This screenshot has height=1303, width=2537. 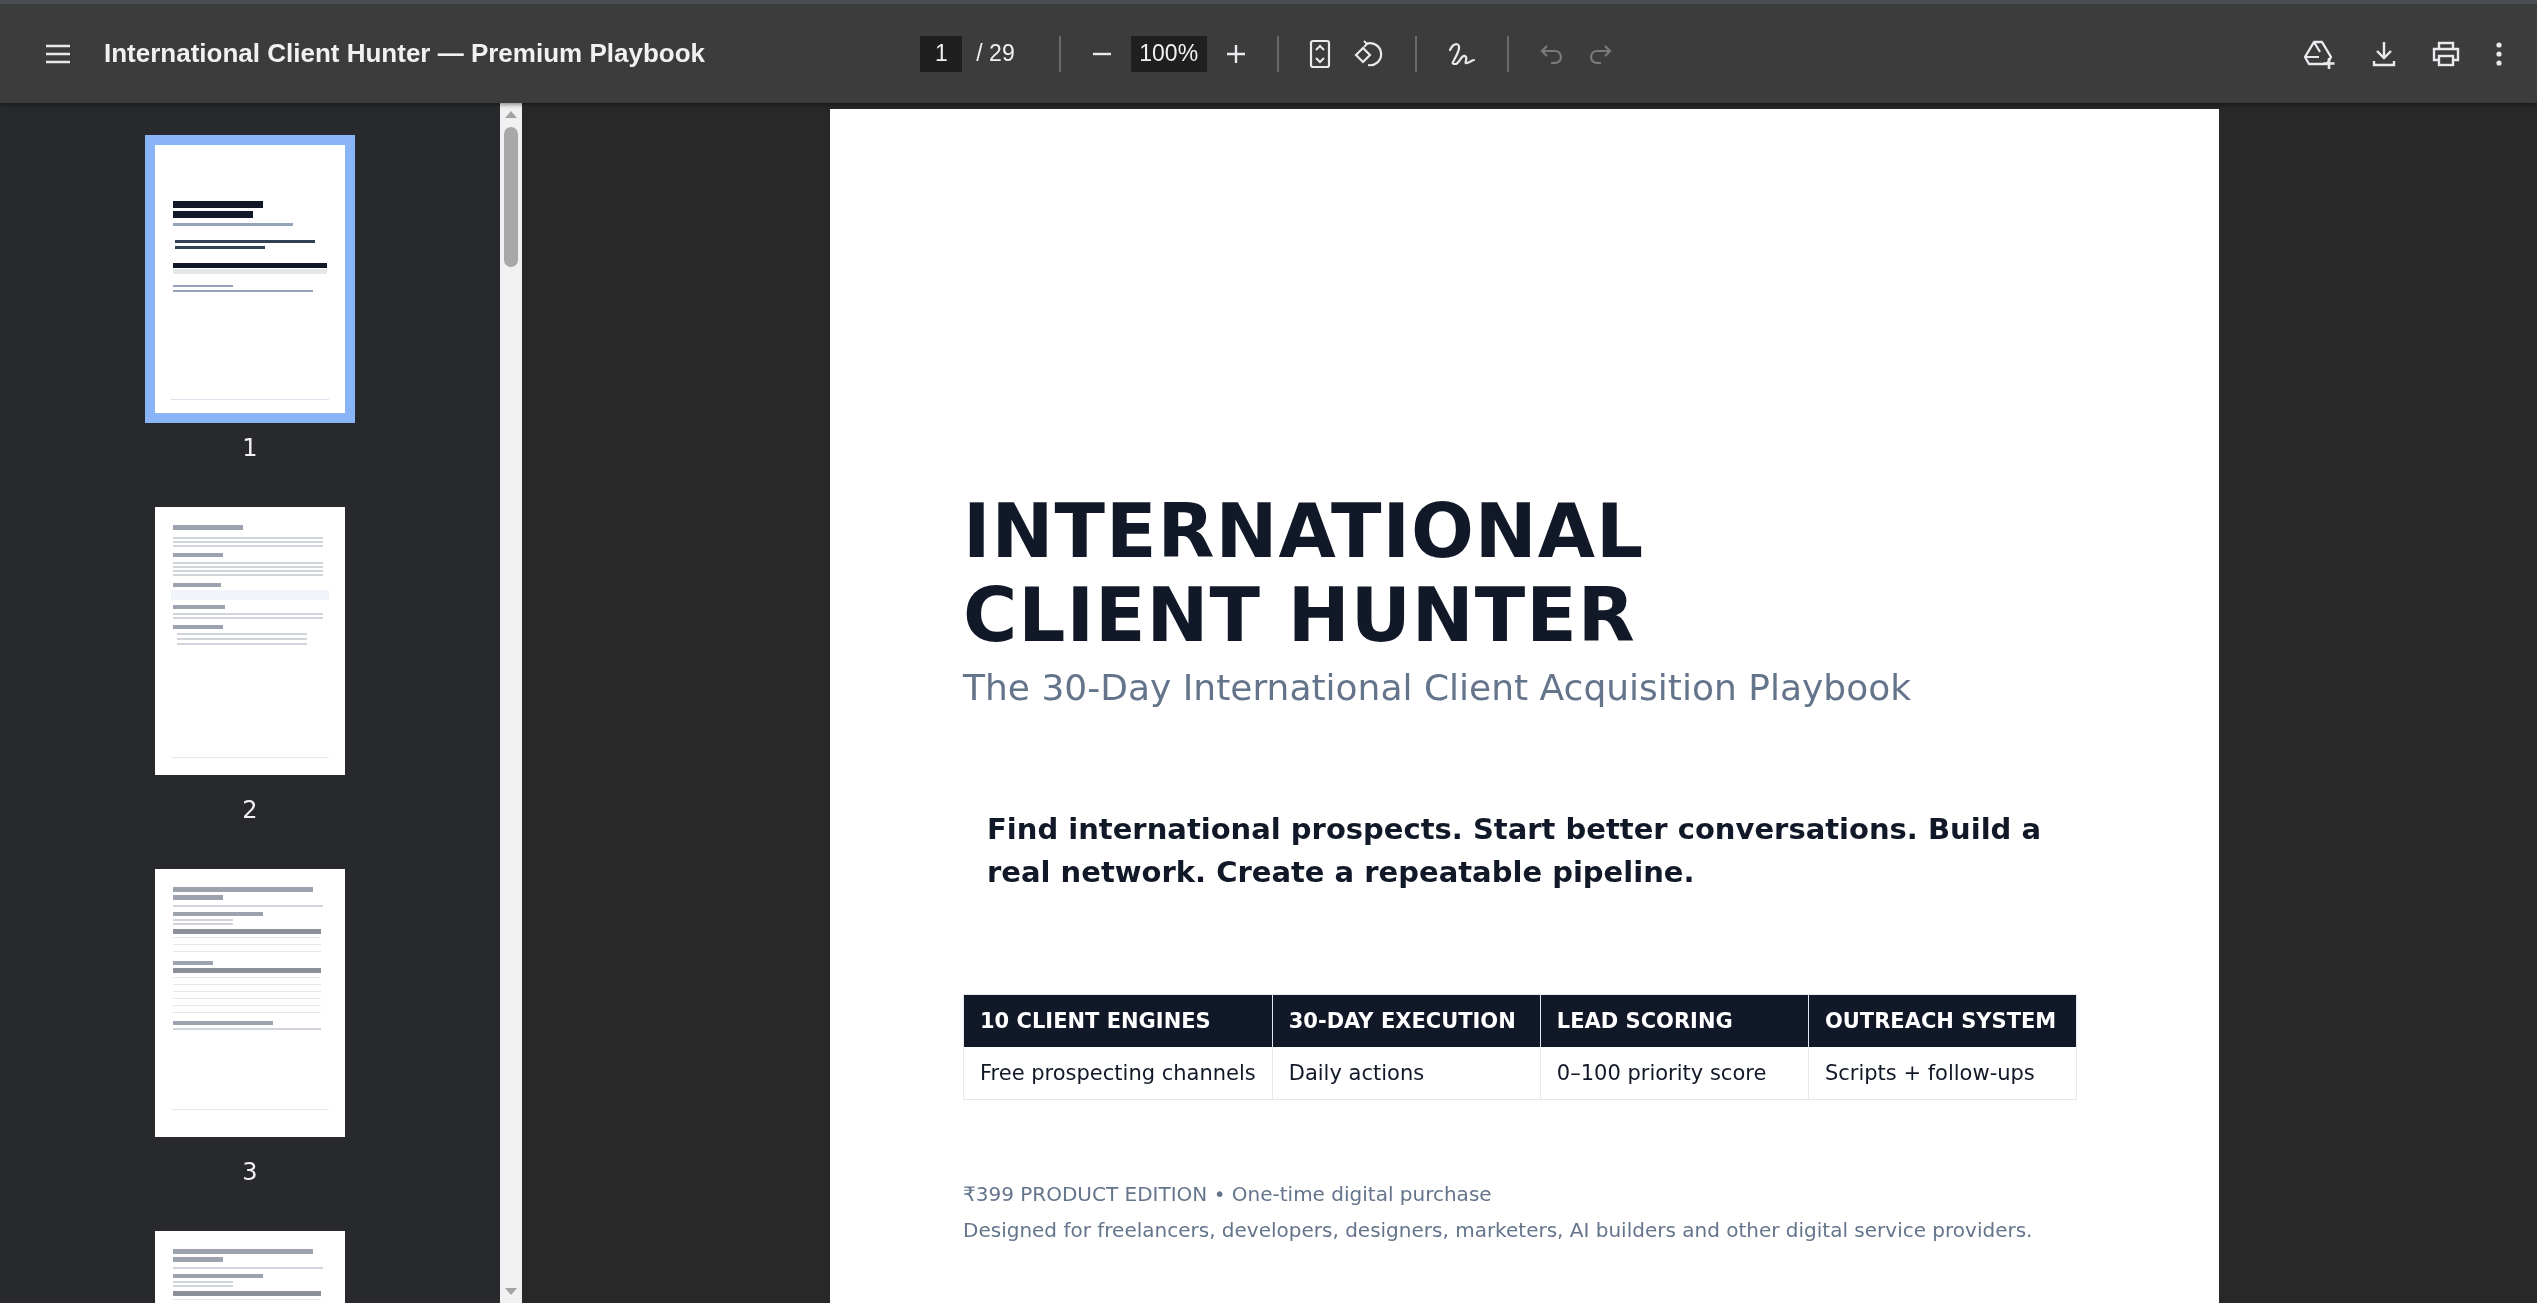 What do you see at coordinates (1118, 1073) in the screenshot?
I see `table-cell-text: Free prospecting channels` at bounding box center [1118, 1073].